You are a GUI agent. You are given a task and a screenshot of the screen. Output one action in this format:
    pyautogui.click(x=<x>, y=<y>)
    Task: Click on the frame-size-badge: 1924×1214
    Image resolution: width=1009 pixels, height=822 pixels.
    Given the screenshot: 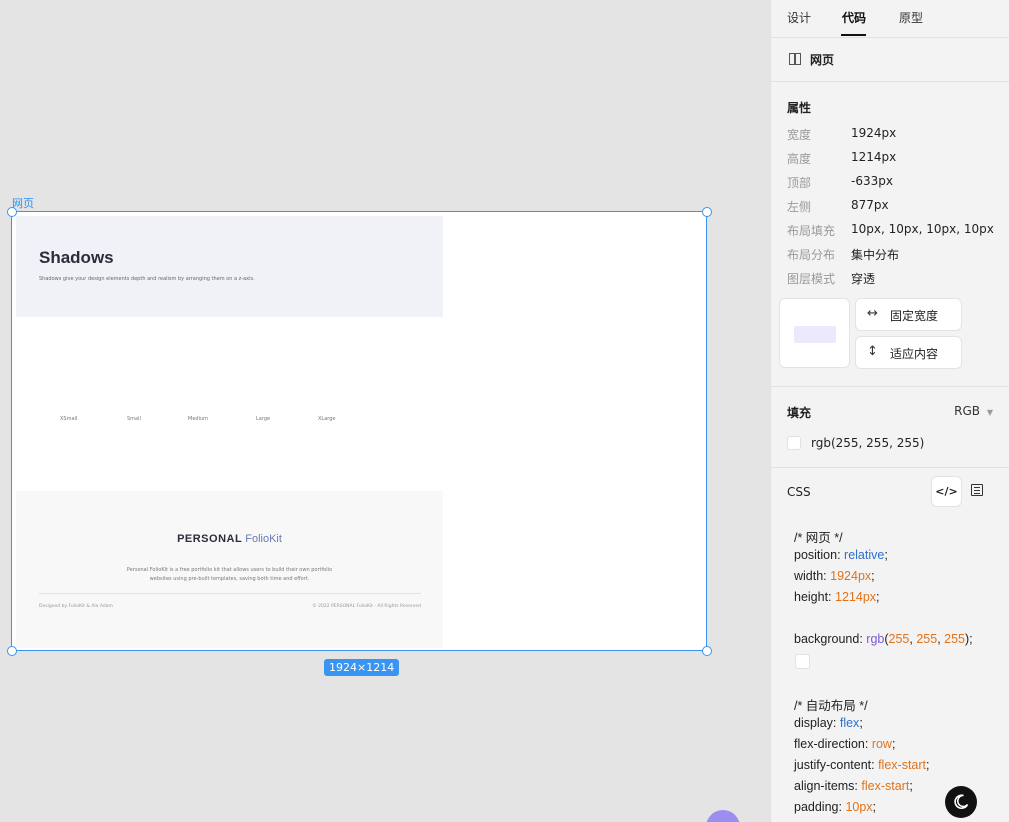 What is the action you would take?
    pyautogui.click(x=362, y=667)
    